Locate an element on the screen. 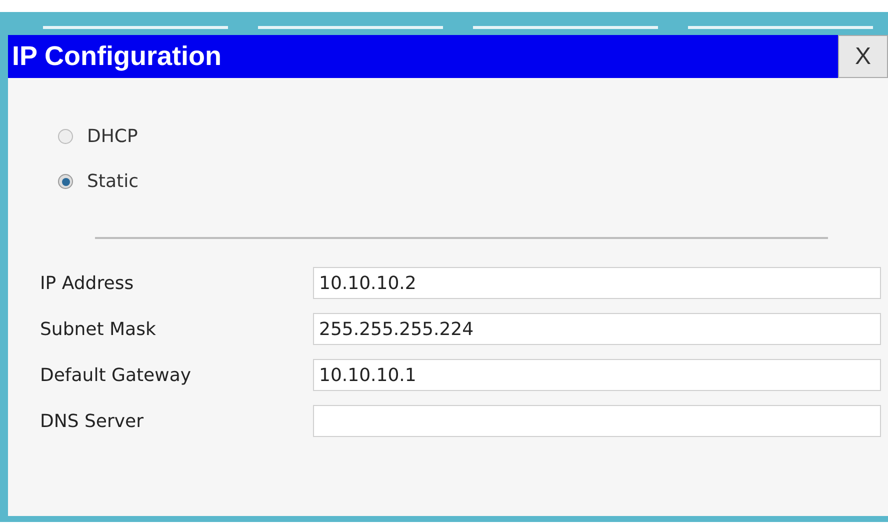 The image size is (888, 524). close-button: X is located at coordinates (863, 56).